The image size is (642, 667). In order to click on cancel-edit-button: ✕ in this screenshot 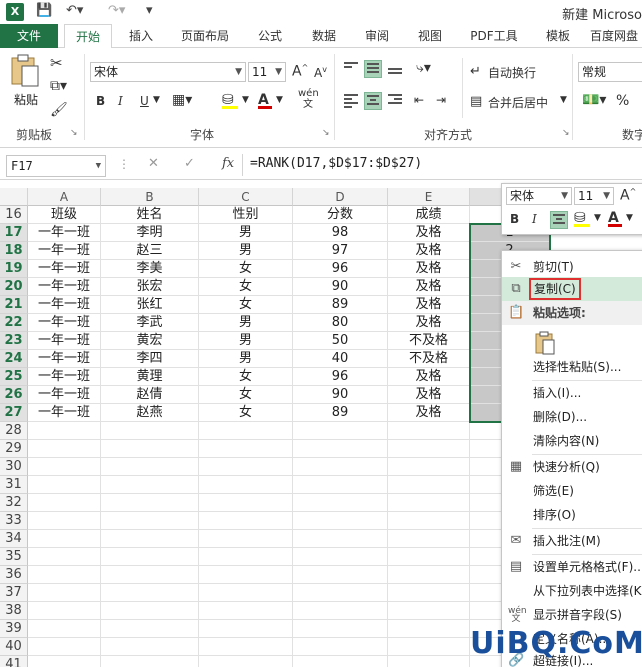, I will do `click(153, 163)`.